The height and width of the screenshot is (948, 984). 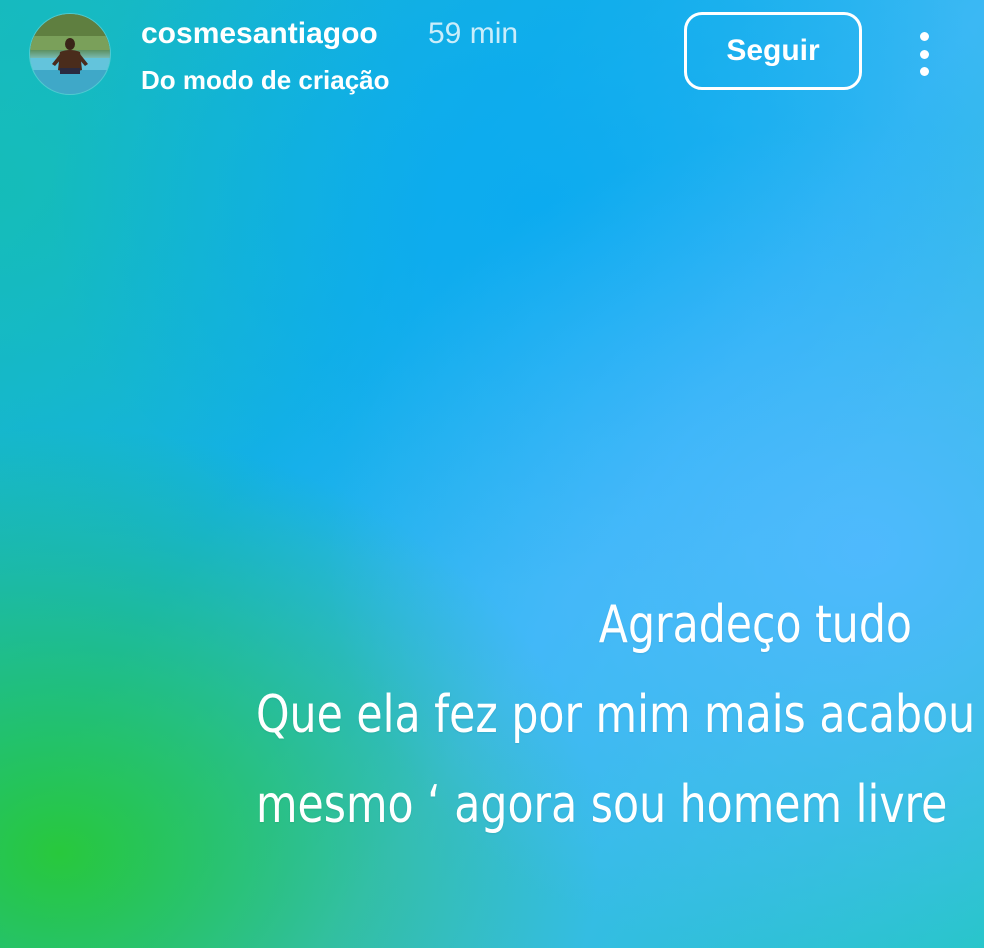 I want to click on avatar-photo, so click(x=70, y=54).